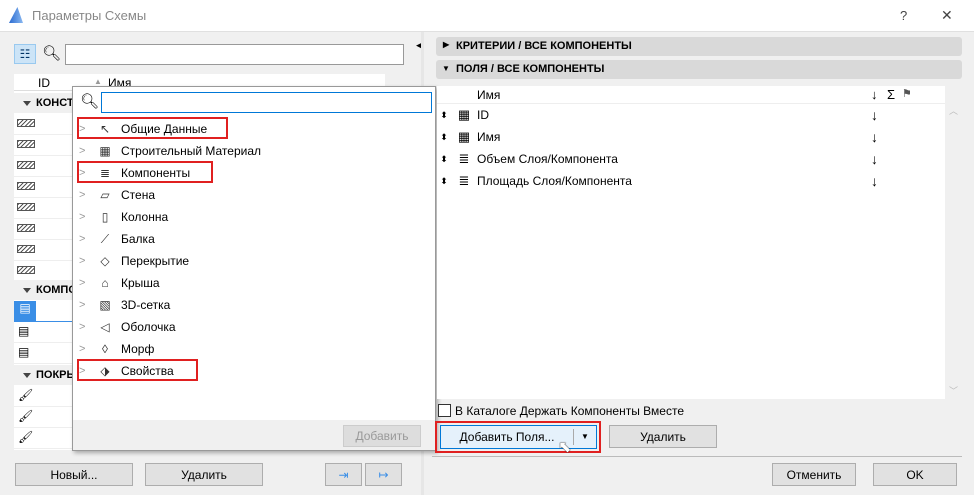  What do you see at coordinates (44, 83) in the screenshot?
I see `column-id: ID` at bounding box center [44, 83].